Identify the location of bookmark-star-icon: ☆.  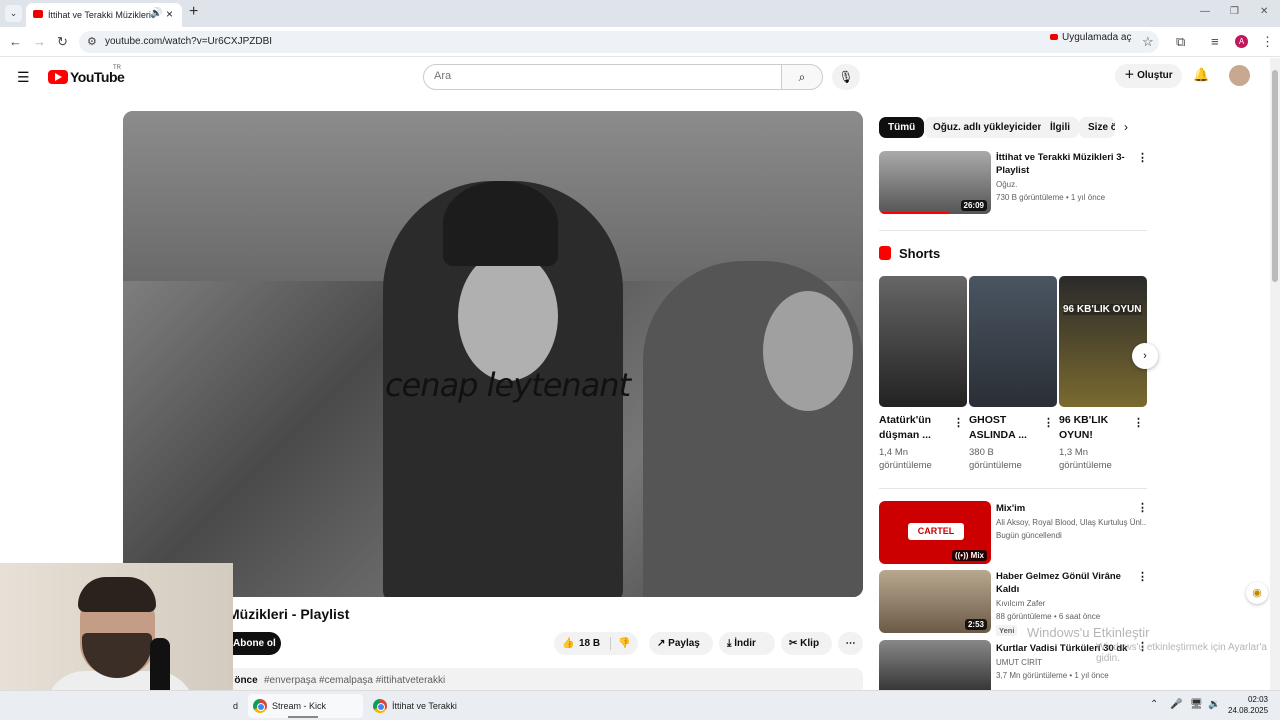
(1148, 42).